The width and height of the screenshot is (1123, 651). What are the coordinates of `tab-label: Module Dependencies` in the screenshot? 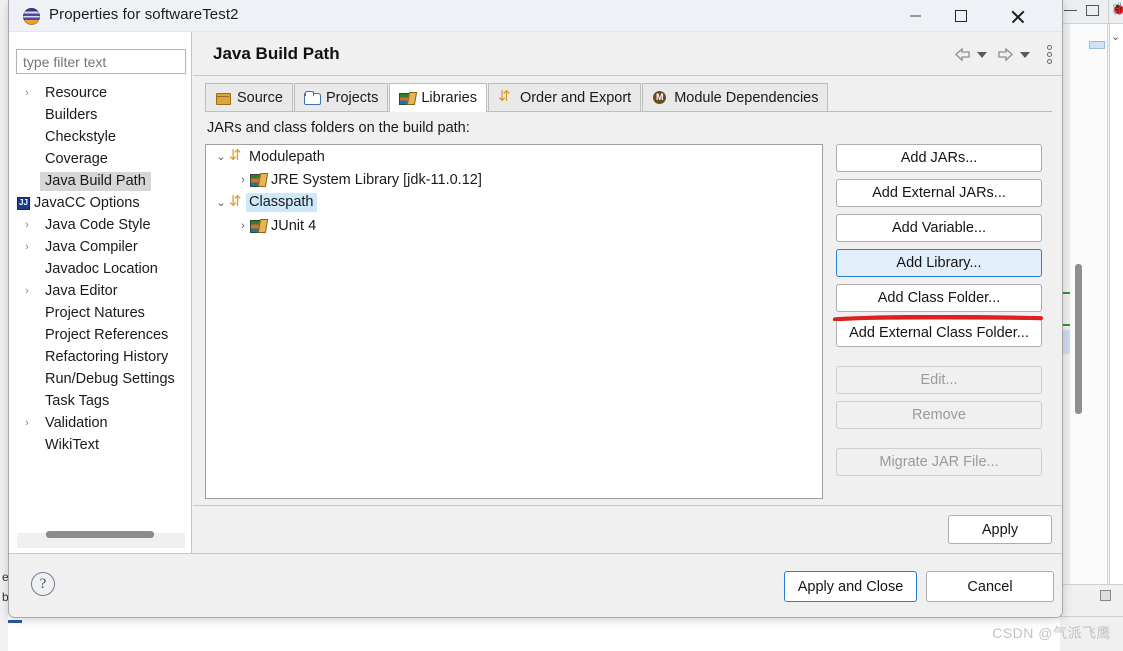 It's located at (746, 97).